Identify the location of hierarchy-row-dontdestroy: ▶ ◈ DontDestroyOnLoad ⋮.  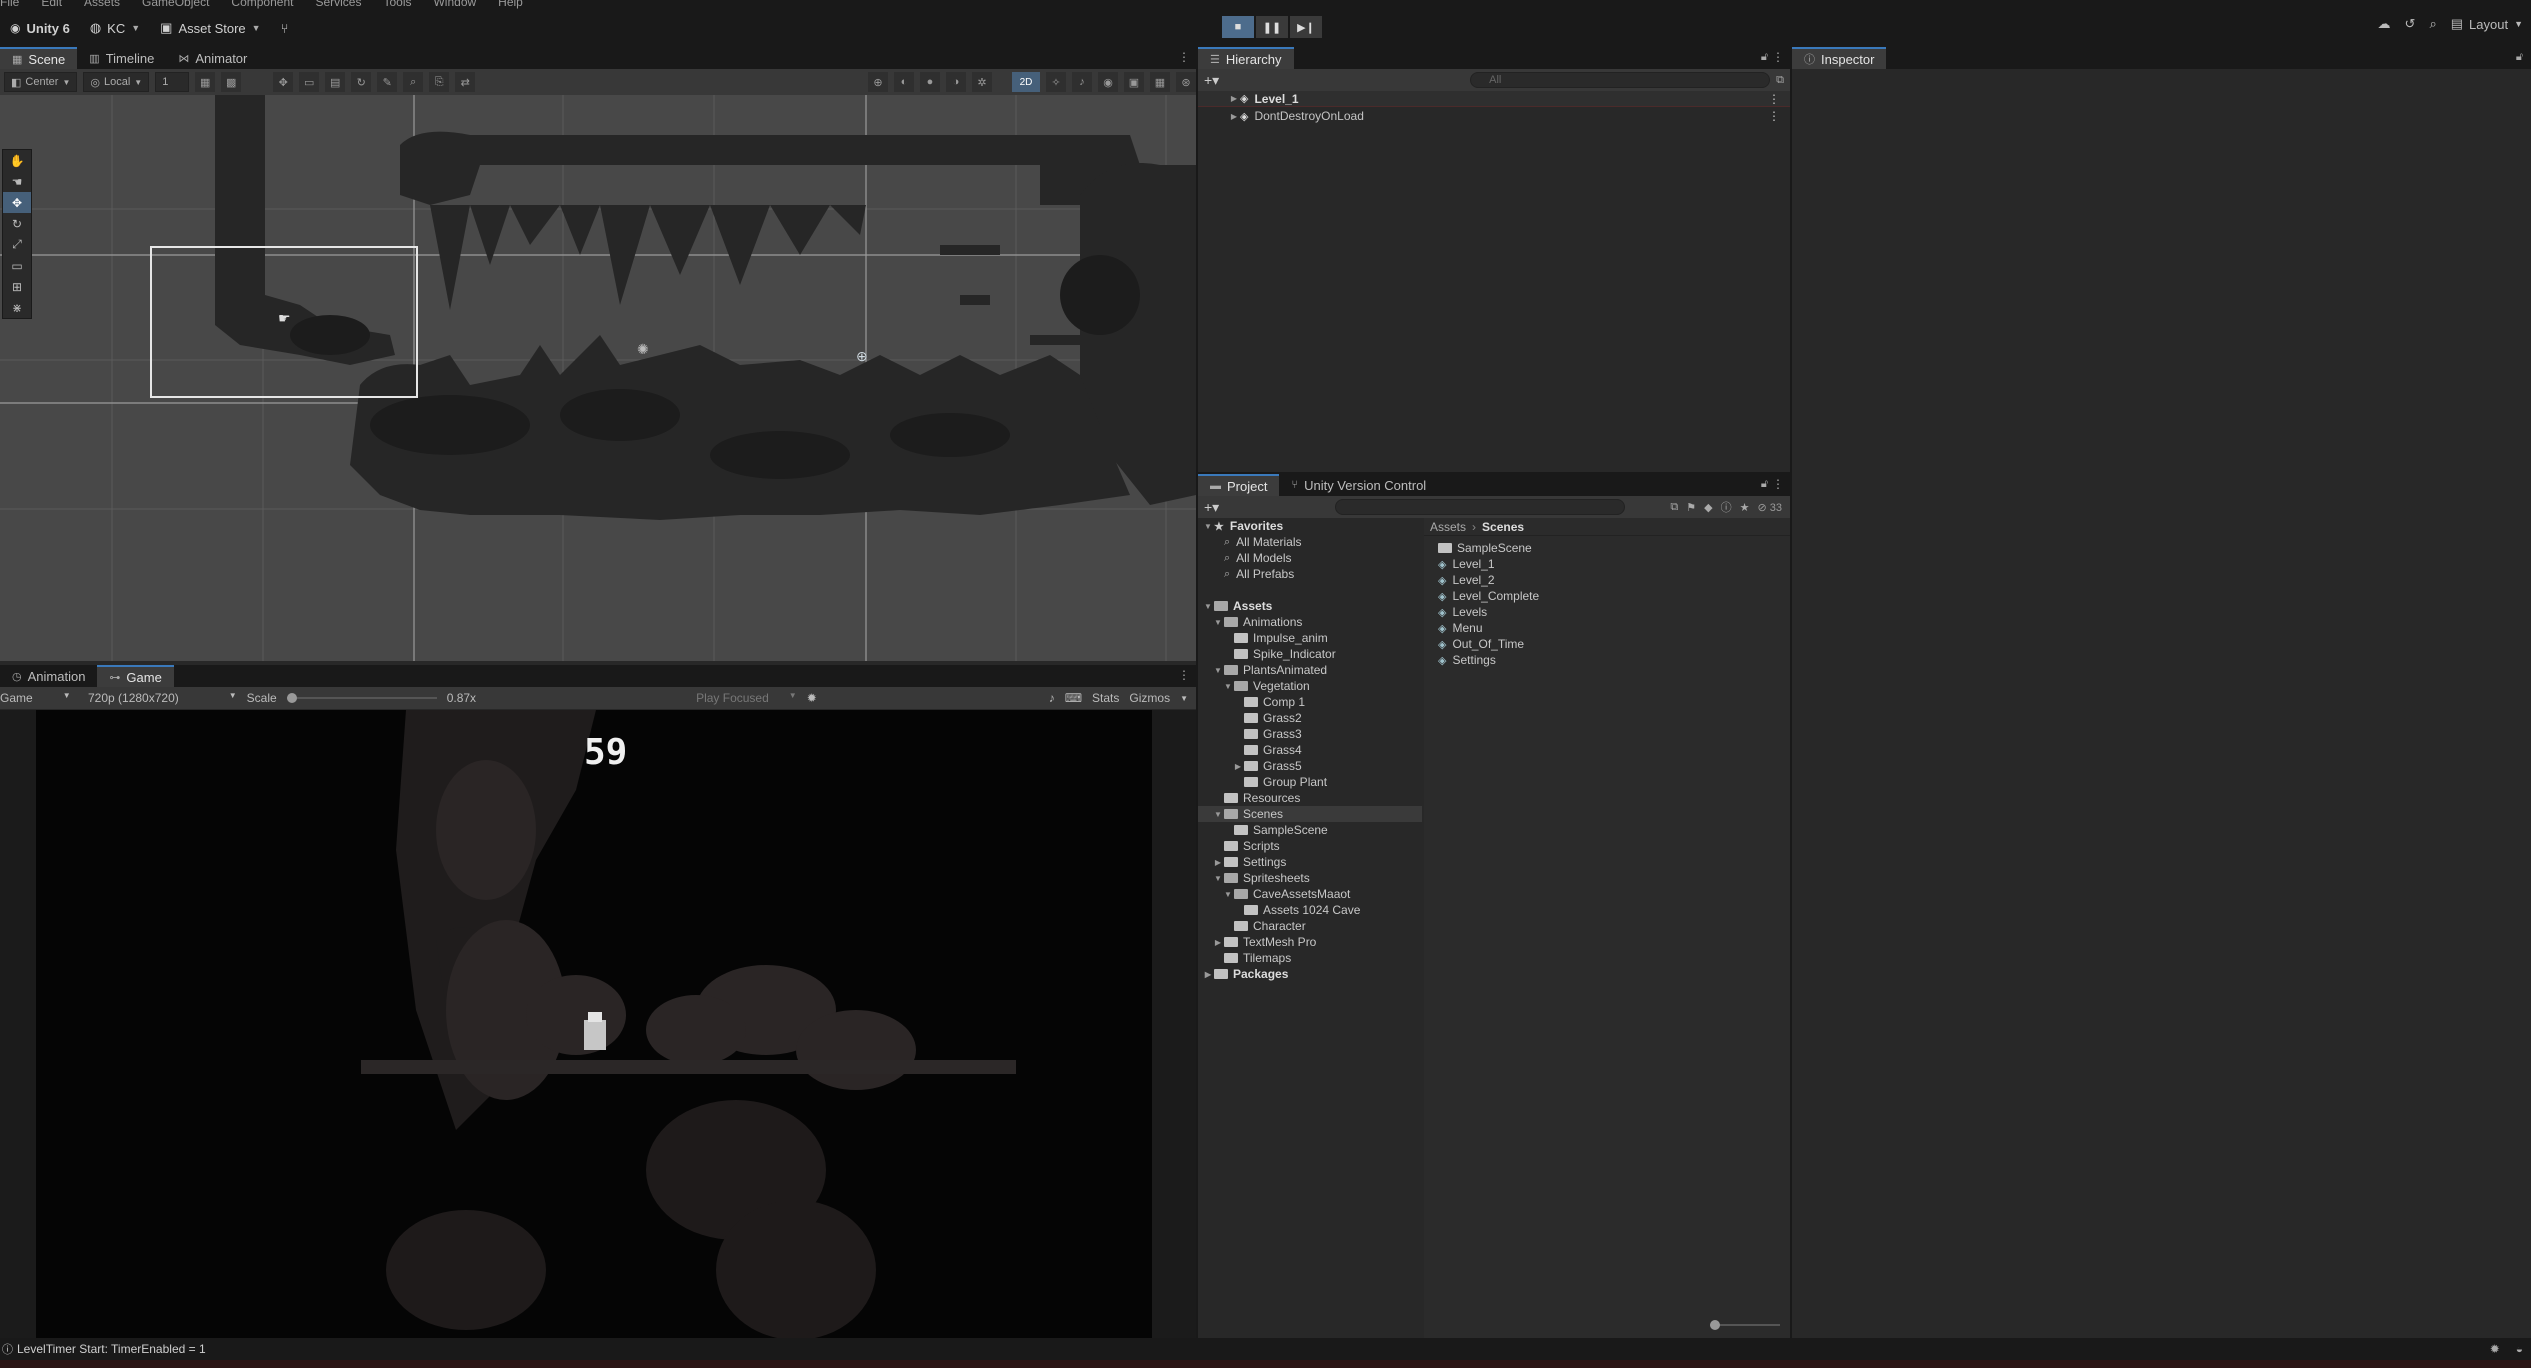
(1494, 116).